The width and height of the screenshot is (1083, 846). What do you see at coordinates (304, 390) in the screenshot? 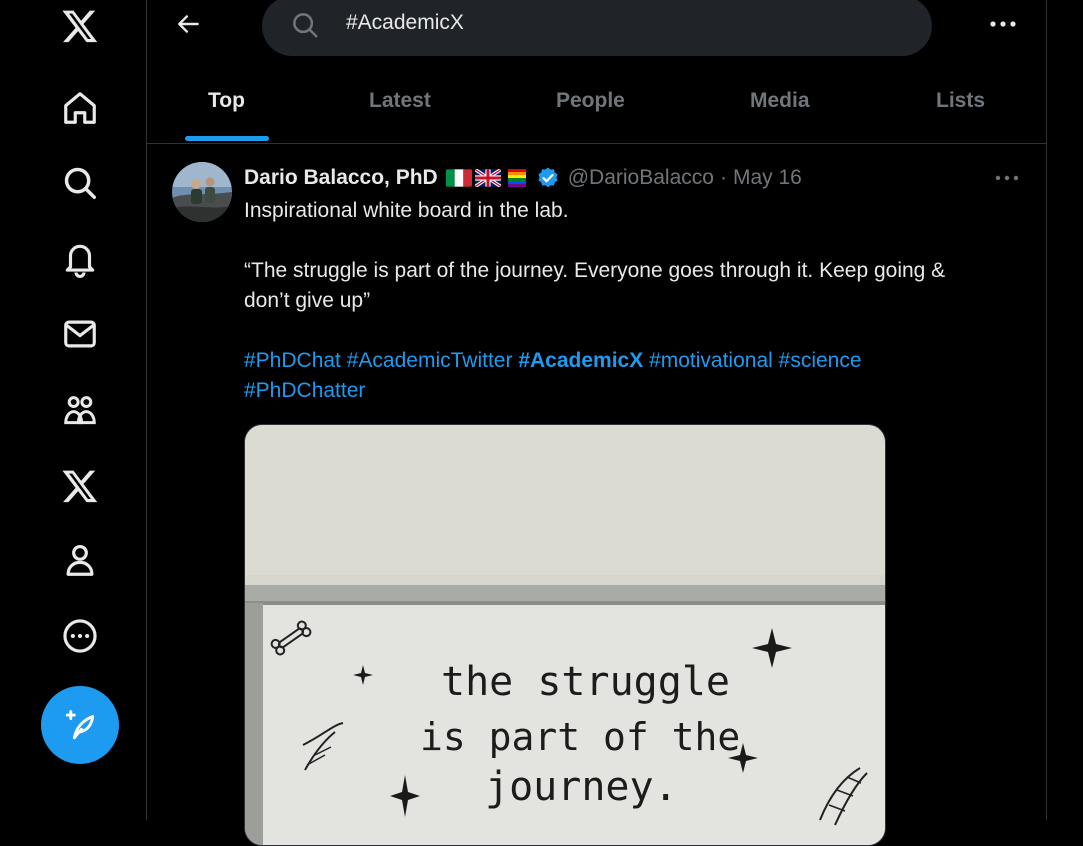
I see `hashtag-link: #PhDChatter` at bounding box center [304, 390].